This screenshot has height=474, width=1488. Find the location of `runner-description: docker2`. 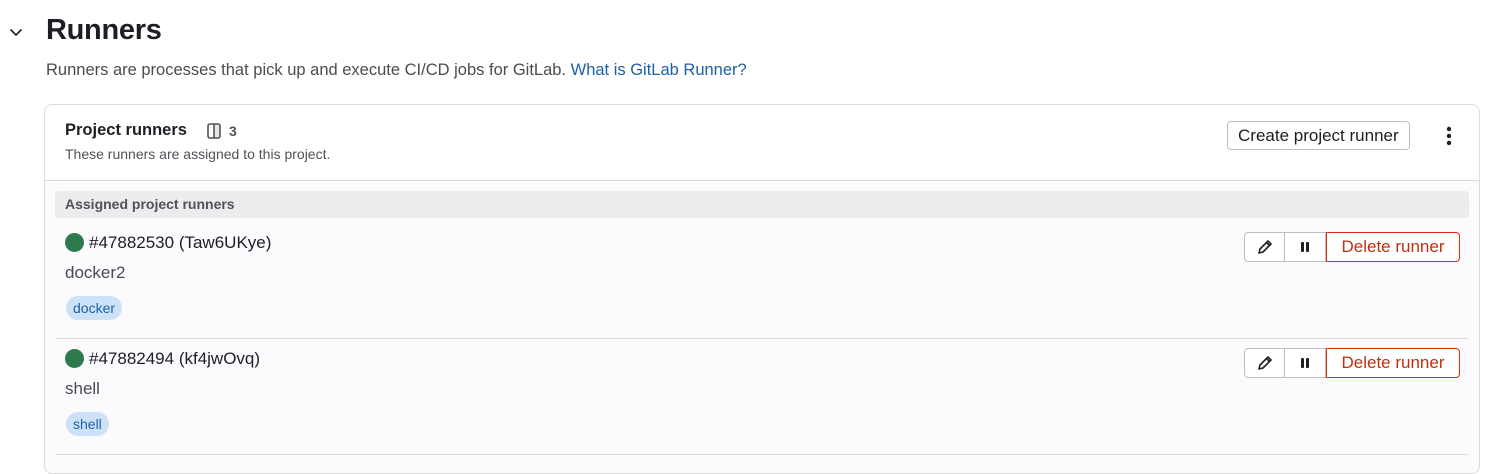

runner-description: docker2 is located at coordinates (95, 272).